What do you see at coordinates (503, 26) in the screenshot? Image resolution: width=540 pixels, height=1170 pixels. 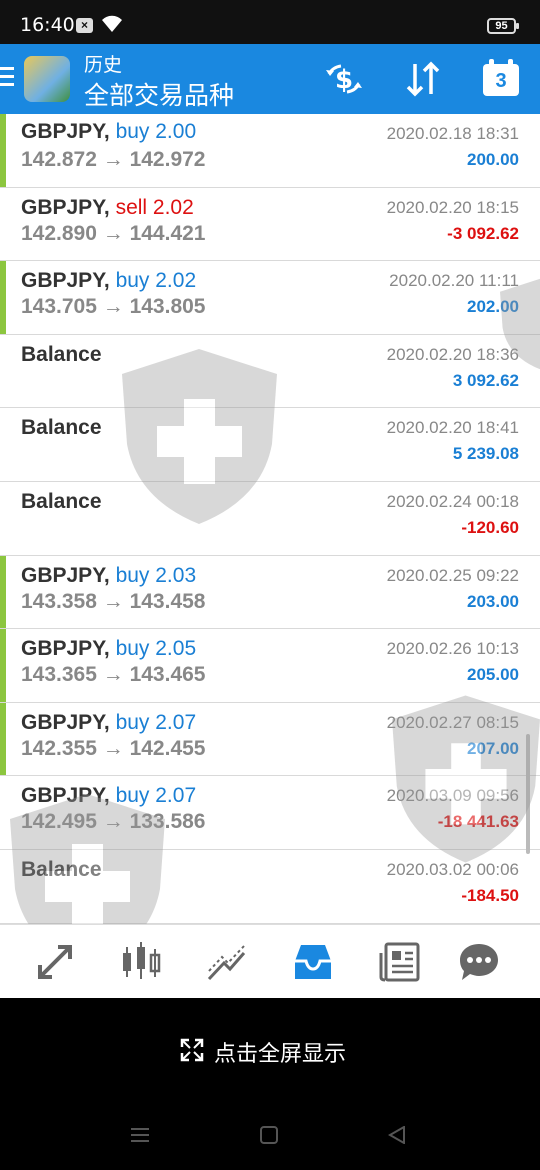 I see `battery-icon: 95` at bounding box center [503, 26].